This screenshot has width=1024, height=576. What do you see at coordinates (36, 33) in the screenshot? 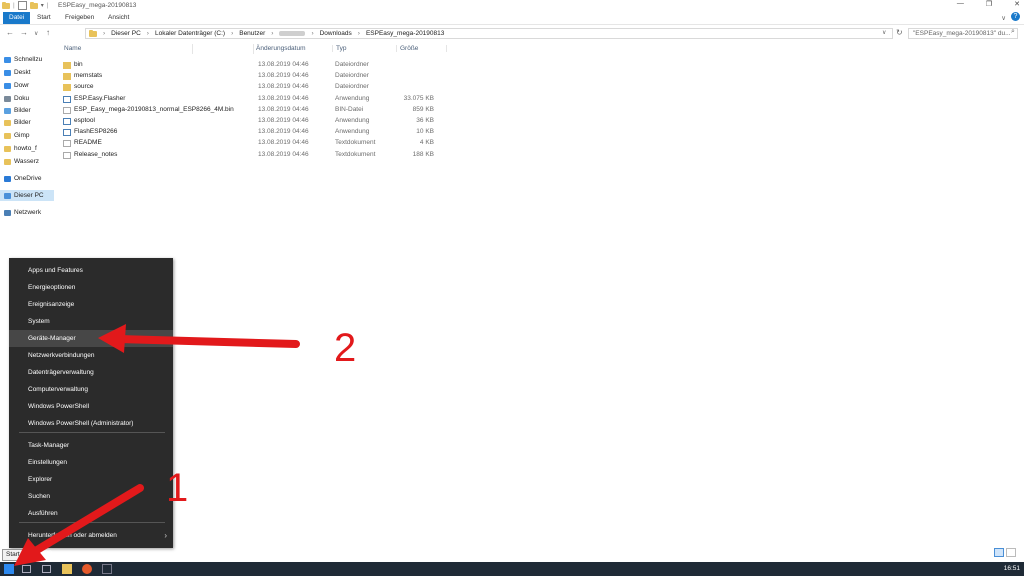
I see `recent-locations-icon: ∨` at bounding box center [36, 33].